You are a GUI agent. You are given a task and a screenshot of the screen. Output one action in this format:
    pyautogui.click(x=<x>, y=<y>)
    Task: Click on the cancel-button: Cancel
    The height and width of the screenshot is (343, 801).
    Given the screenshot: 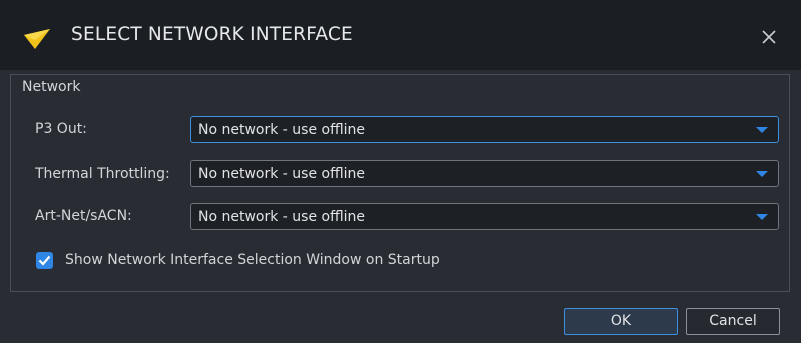 What is the action you would take?
    pyautogui.click(x=733, y=321)
    